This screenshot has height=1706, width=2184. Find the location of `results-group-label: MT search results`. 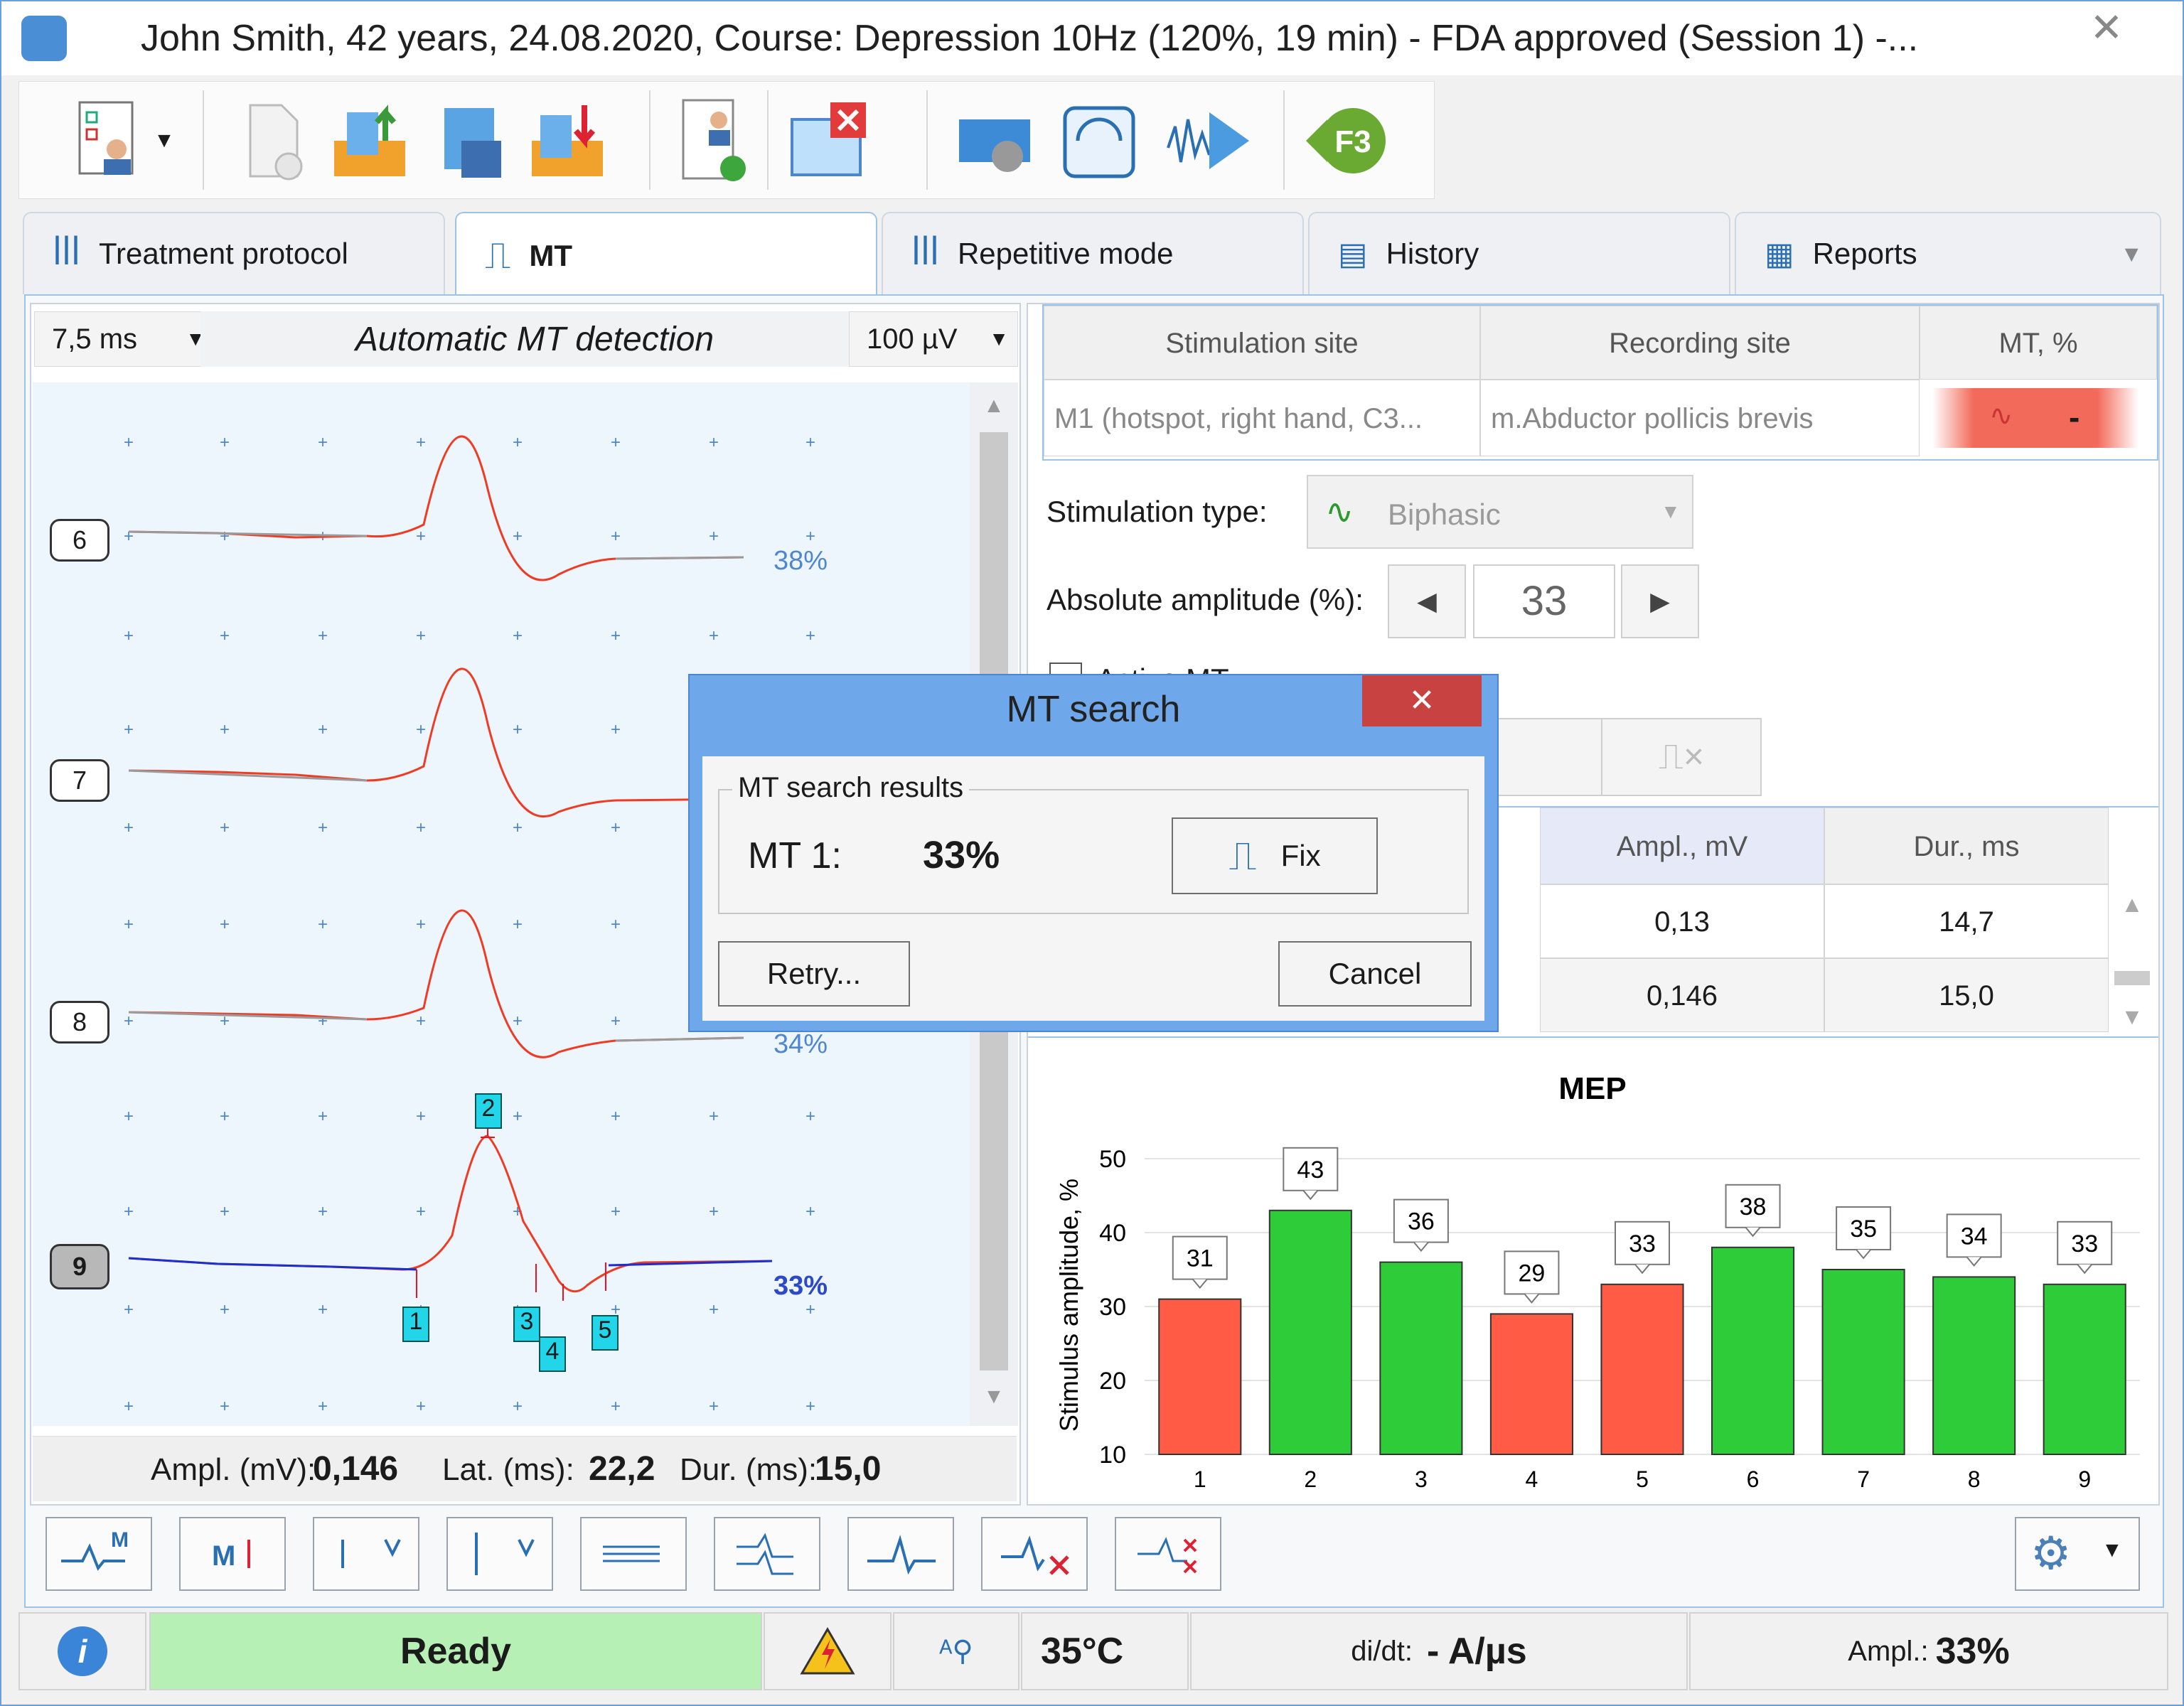

results-group-label: MT search results is located at coordinates (851, 788).